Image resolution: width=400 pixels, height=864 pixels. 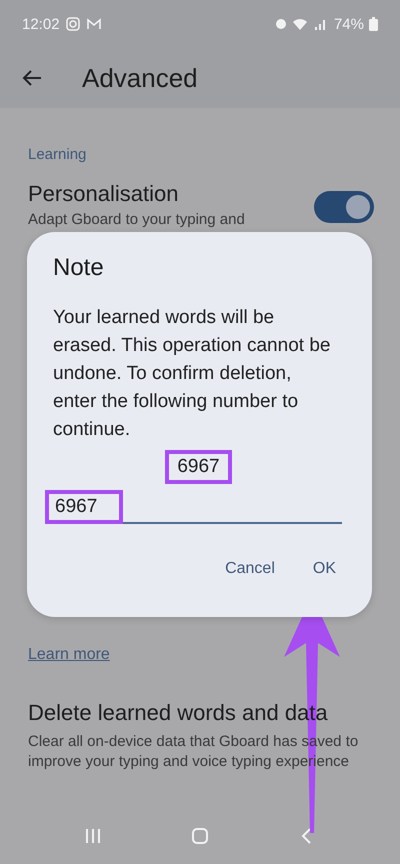 What do you see at coordinates (349, 24) in the screenshot?
I see `battery-percent: 74%` at bounding box center [349, 24].